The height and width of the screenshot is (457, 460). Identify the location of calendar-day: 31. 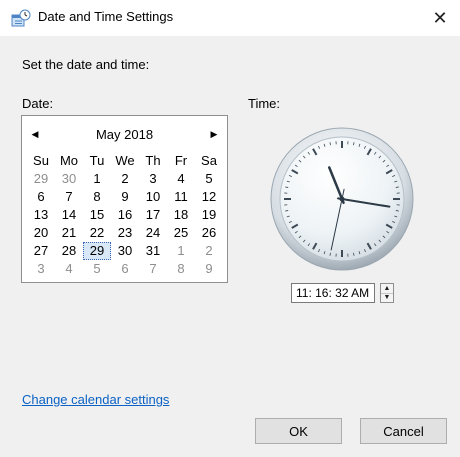
(153, 251).